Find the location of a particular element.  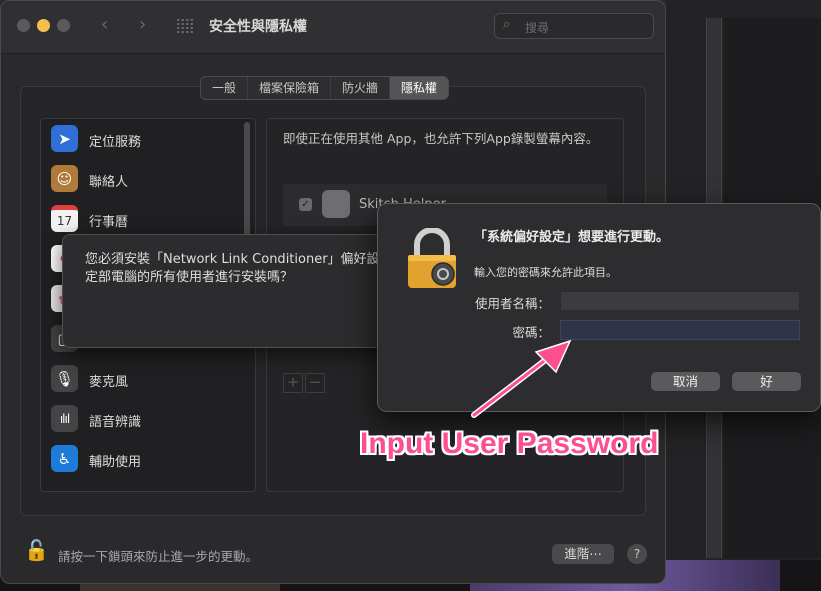

lock-hint-text: 請按一下鎖頭來防止進一步的更動。 is located at coordinates (158, 556).